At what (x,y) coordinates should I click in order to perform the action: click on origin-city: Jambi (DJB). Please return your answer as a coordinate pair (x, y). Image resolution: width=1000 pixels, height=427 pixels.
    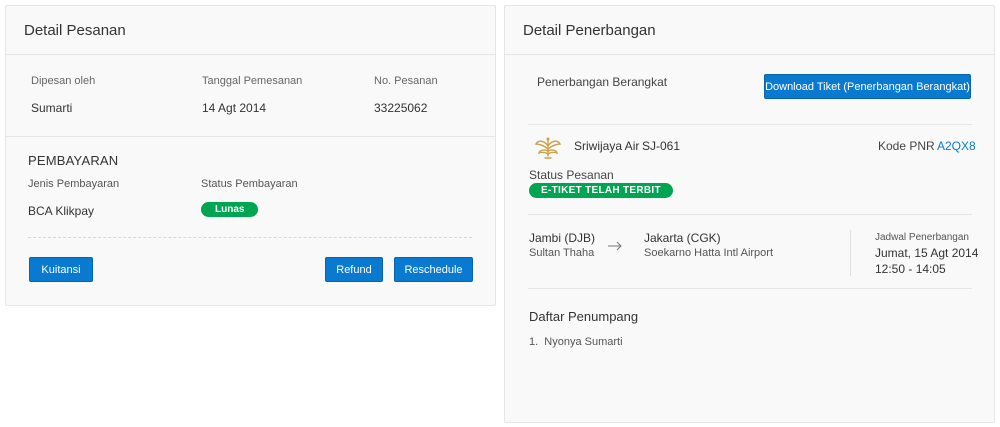
    Looking at the image, I should click on (562, 238).